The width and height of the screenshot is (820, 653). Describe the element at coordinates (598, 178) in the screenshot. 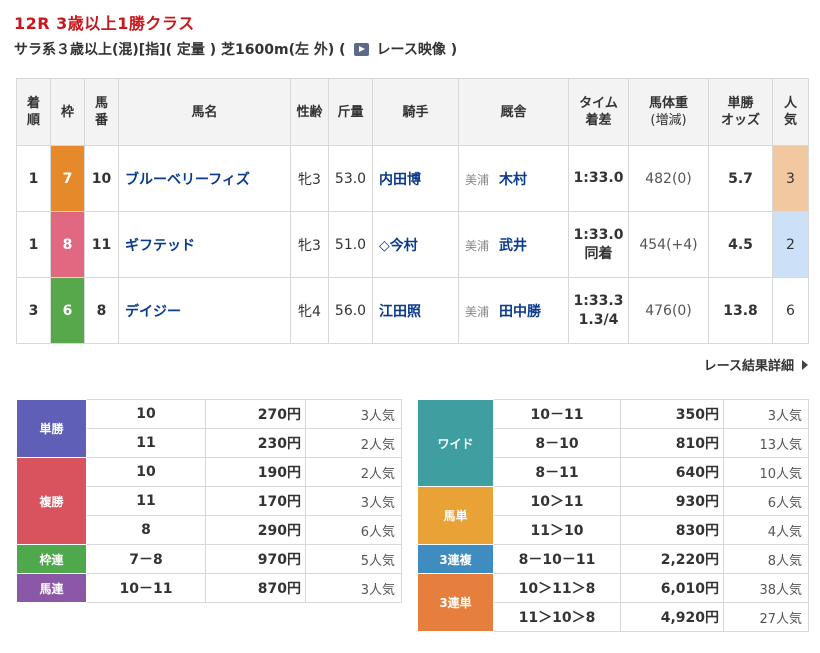

I see `finish-time: 1:33.0` at that location.